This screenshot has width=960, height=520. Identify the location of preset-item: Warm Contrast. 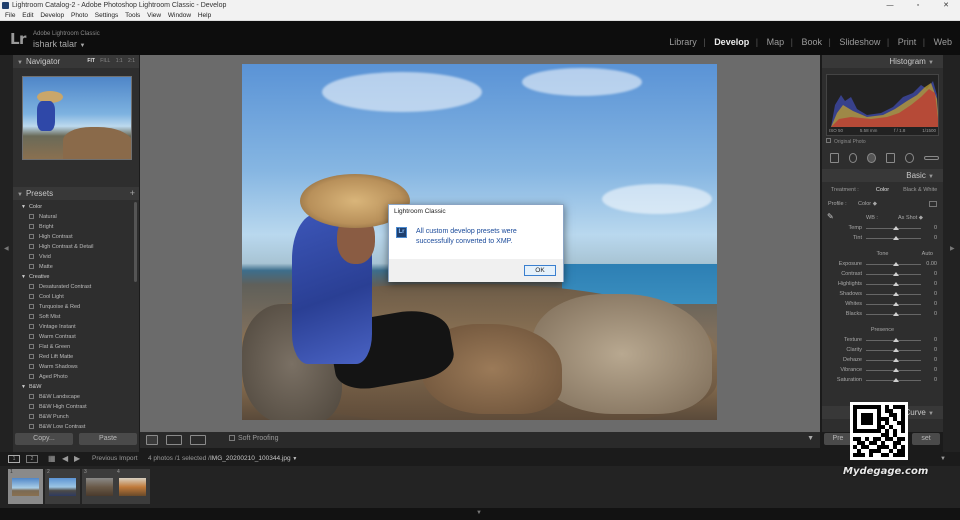
(77, 337).